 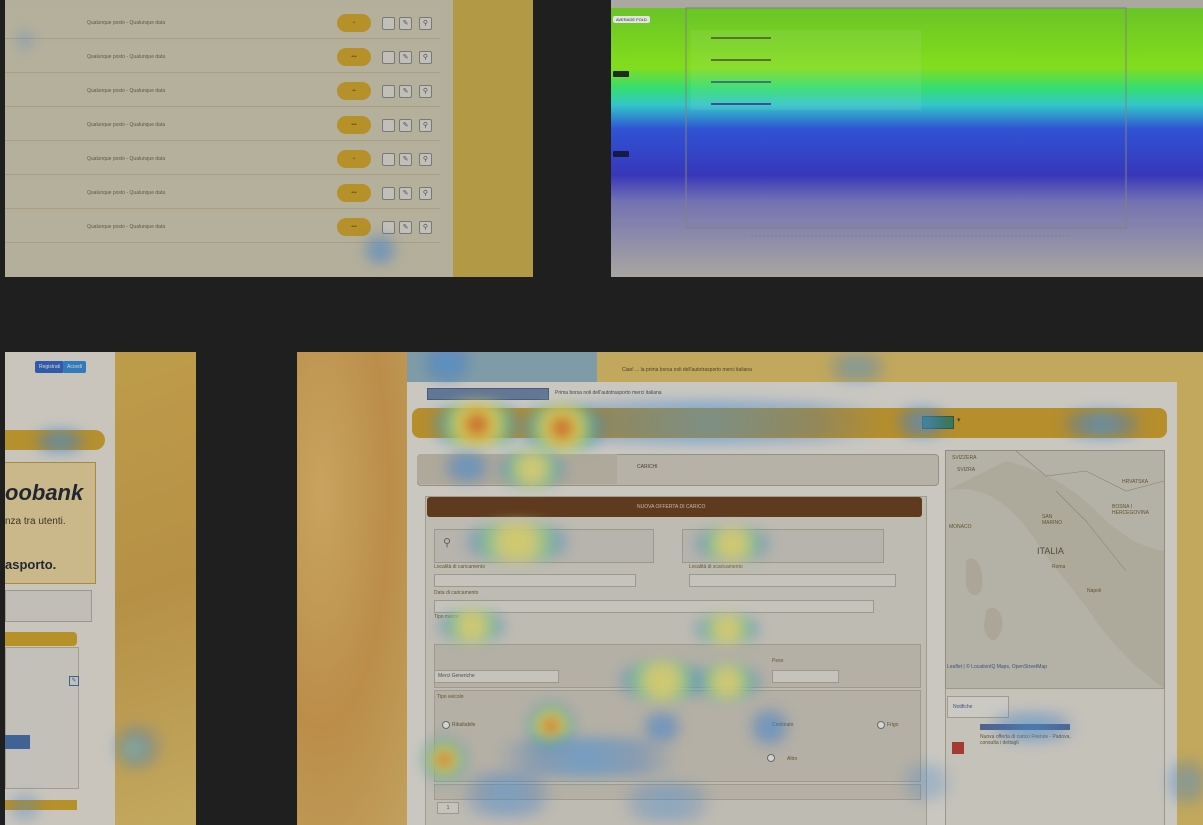 What do you see at coordinates (789, 423) in the screenshot?
I see `main-nav-bar` at bounding box center [789, 423].